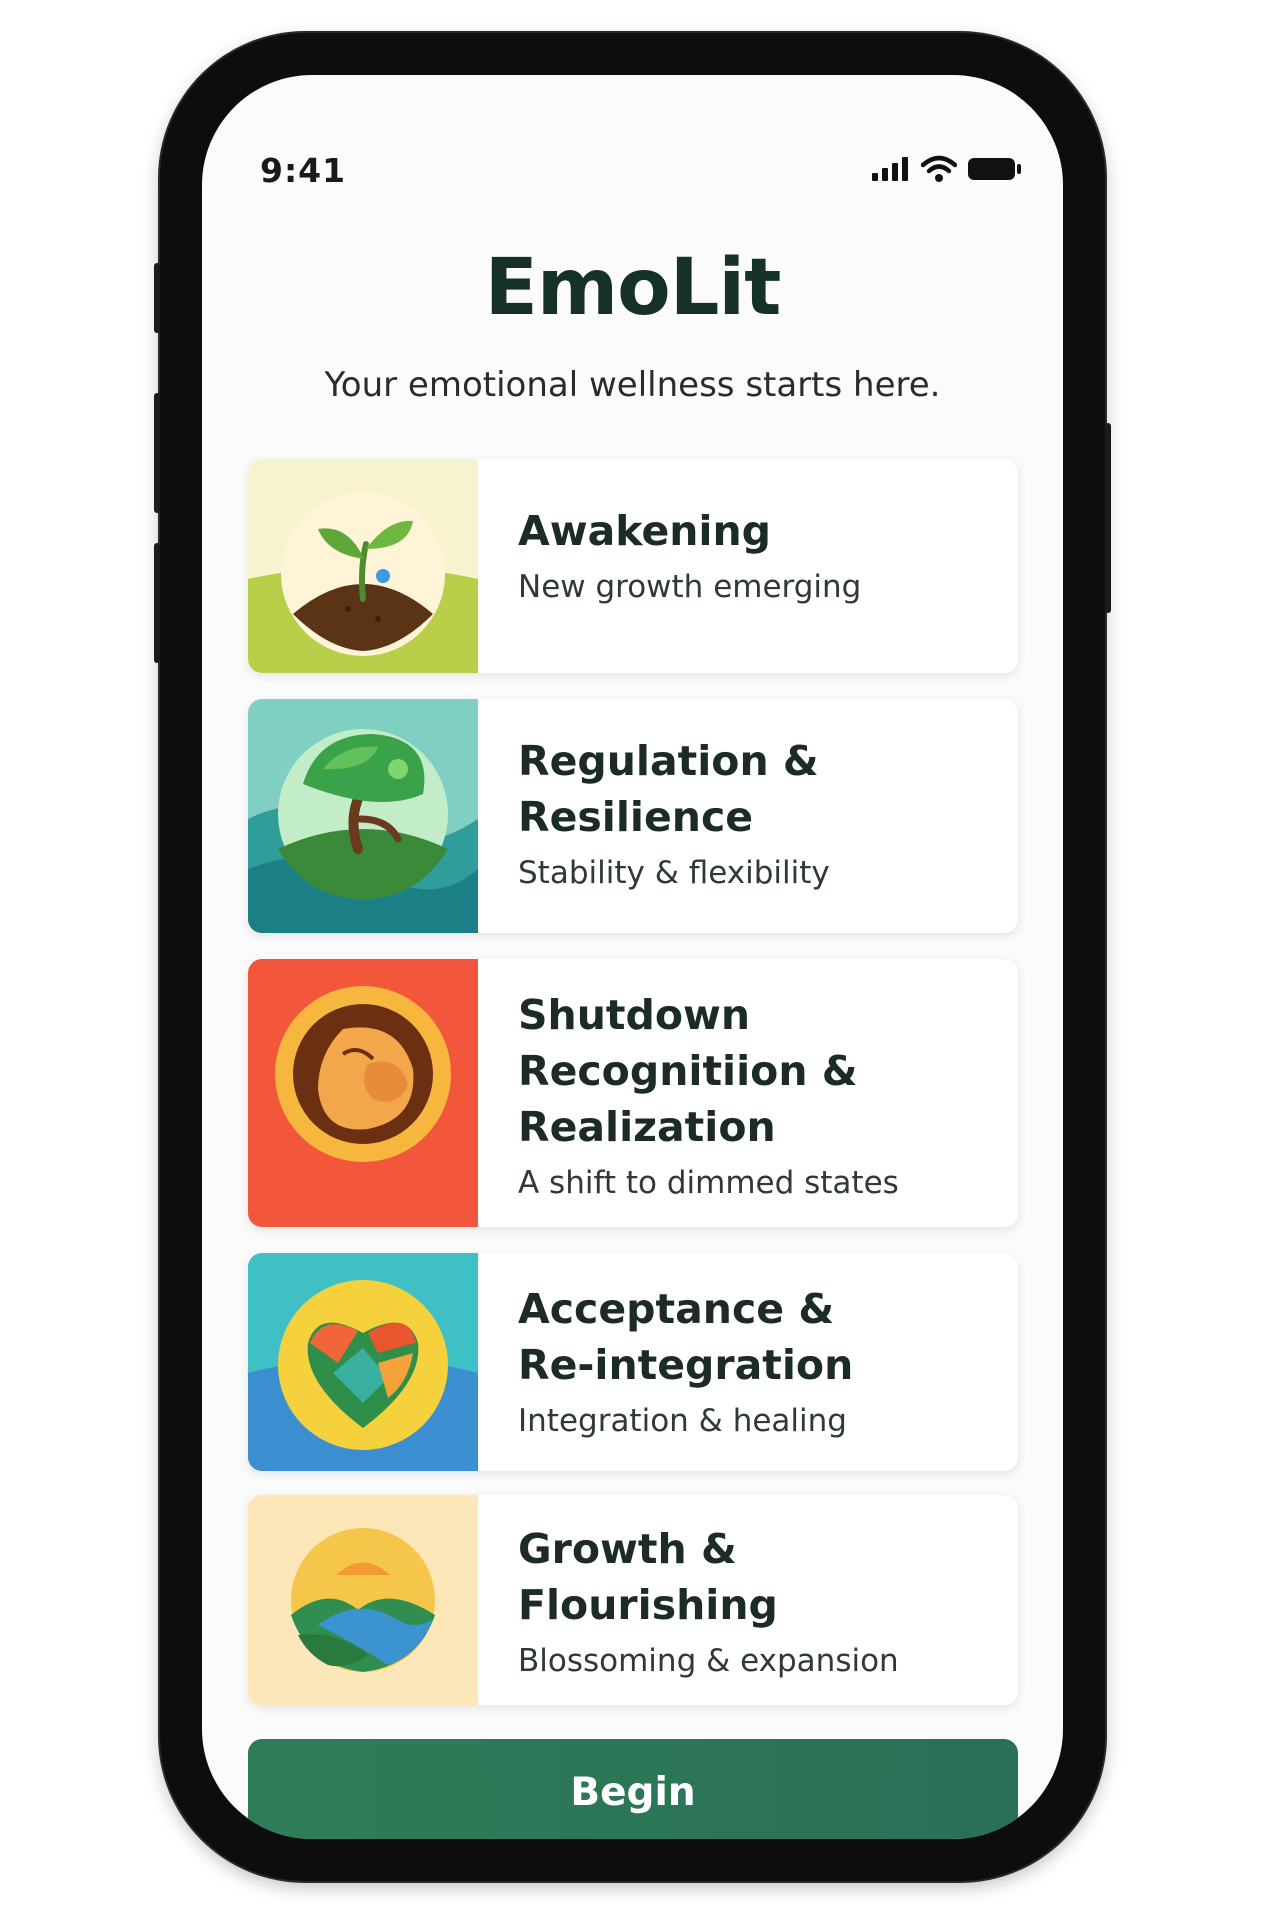 This screenshot has height=1913, width=1275. I want to click on stage-title: Growth & Flourishing, so click(648, 1577).